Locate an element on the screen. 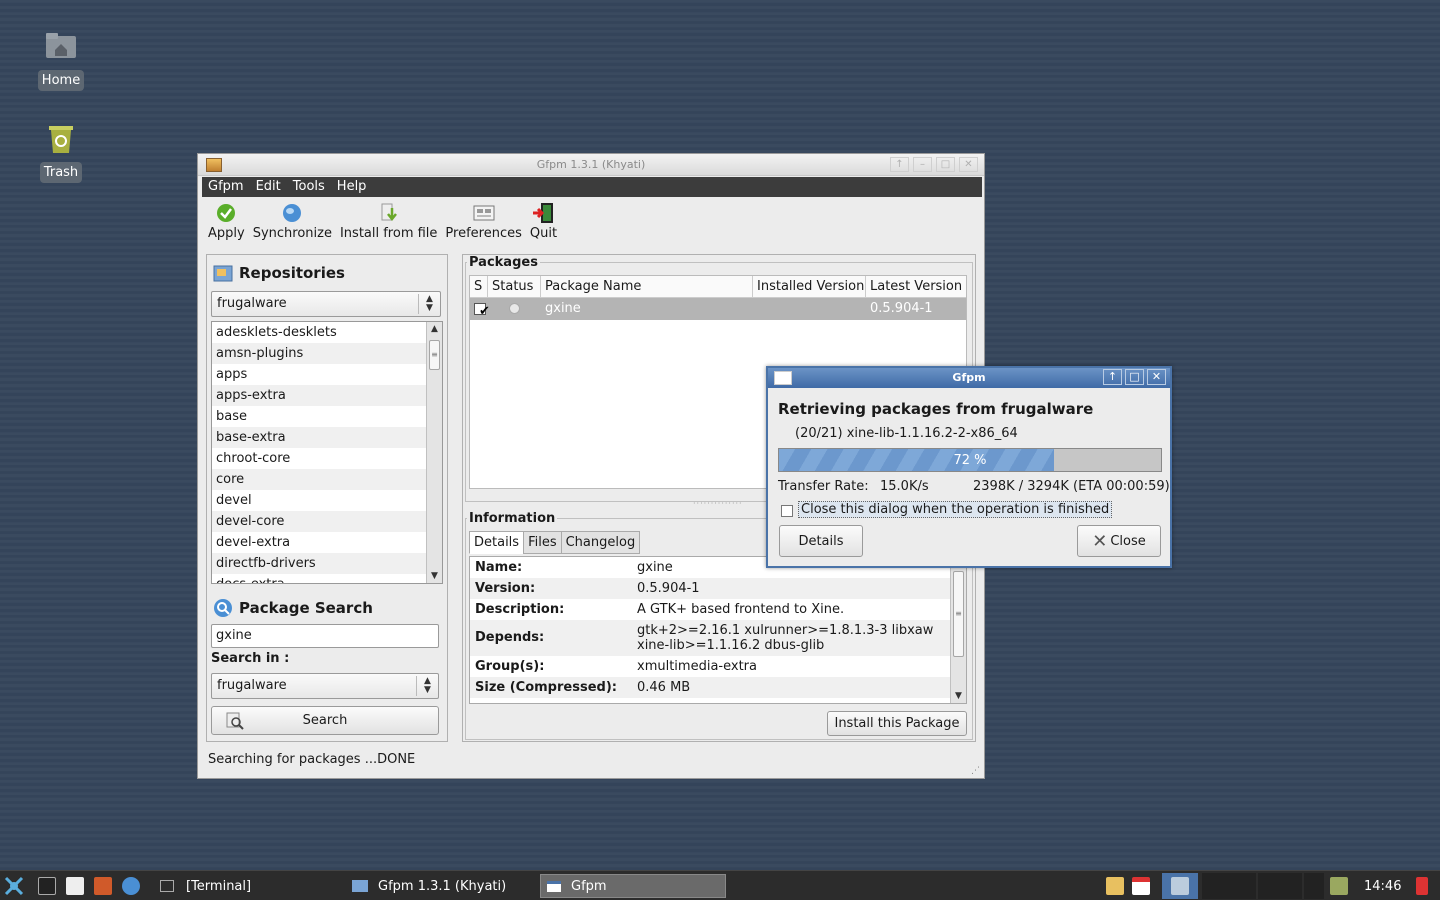 The height and width of the screenshot is (900, 1440). column-header-s: S is located at coordinates (479, 286).